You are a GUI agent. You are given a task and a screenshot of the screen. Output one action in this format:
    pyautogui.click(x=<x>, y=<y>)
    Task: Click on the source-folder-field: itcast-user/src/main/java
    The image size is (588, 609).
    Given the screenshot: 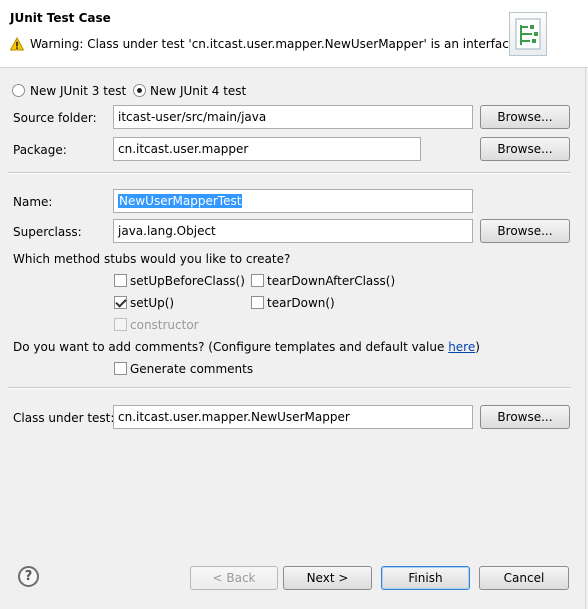 What is the action you would take?
    pyautogui.click(x=293, y=117)
    